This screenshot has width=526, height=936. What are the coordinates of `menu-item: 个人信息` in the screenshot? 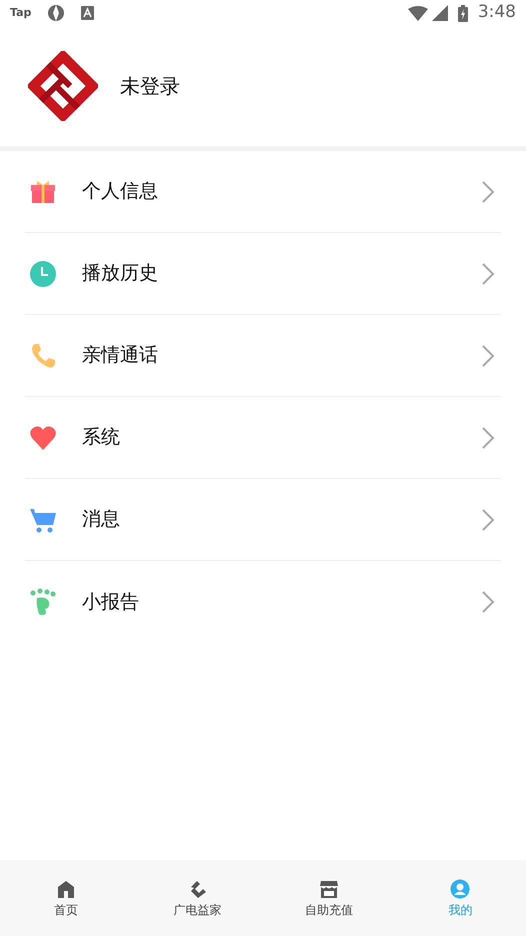 It's located at (120, 191).